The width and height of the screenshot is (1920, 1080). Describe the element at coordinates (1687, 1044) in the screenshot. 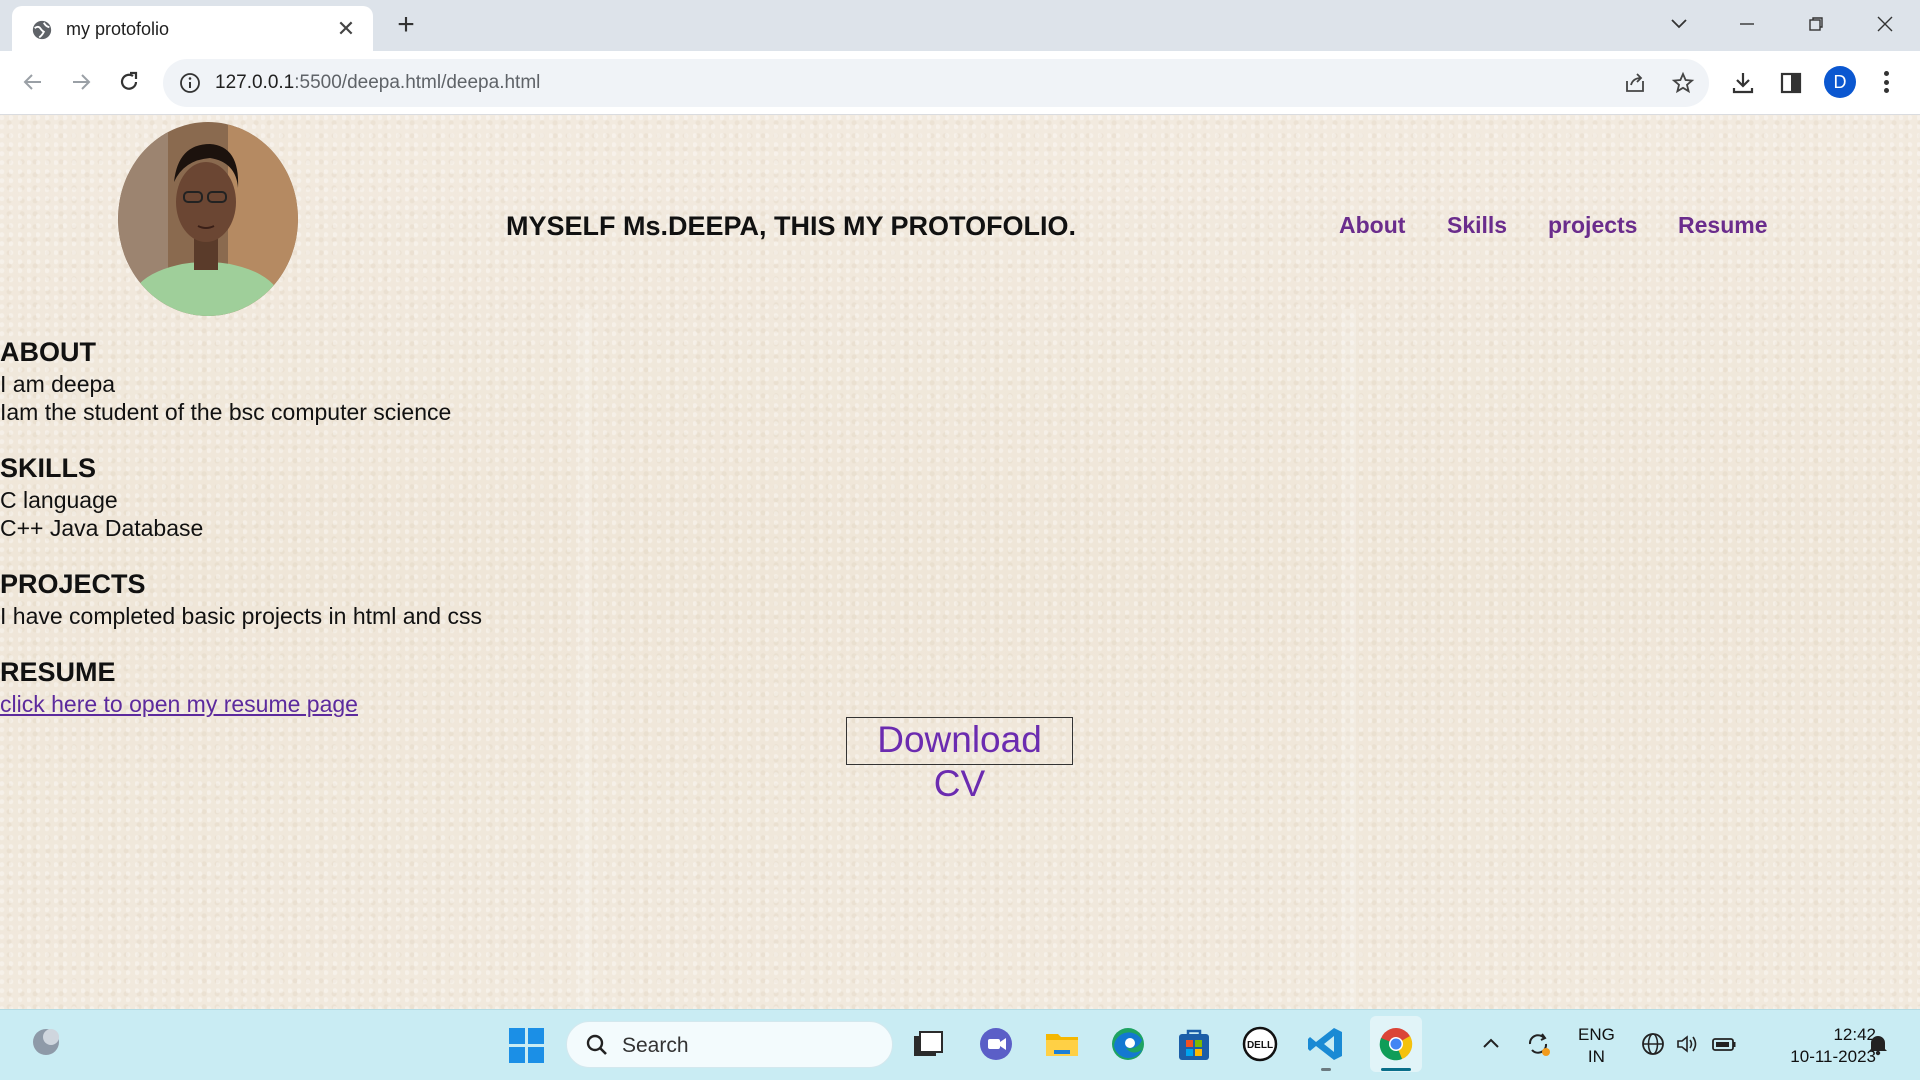

I see `volume-icon` at that location.